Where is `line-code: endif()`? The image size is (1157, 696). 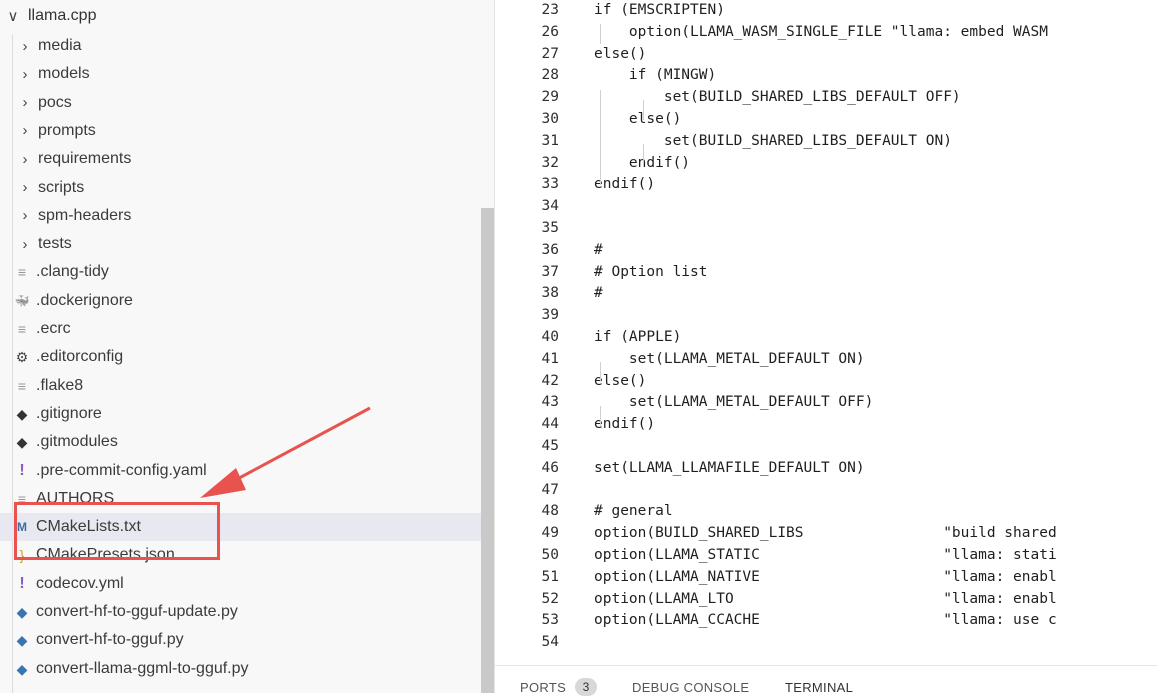
line-code: endif() is located at coordinates (625, 424).